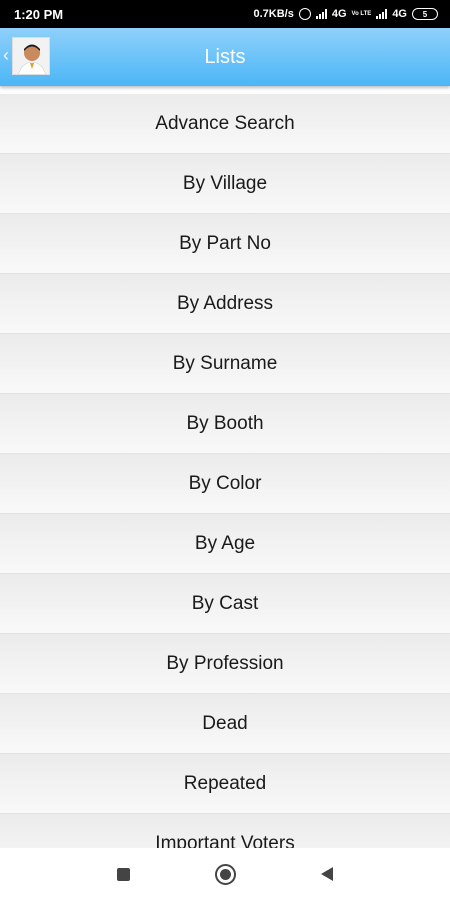  Describe the element at coordinates (39, 14) in the screenshot. I see `status-time: 1:20 PM` at that location.